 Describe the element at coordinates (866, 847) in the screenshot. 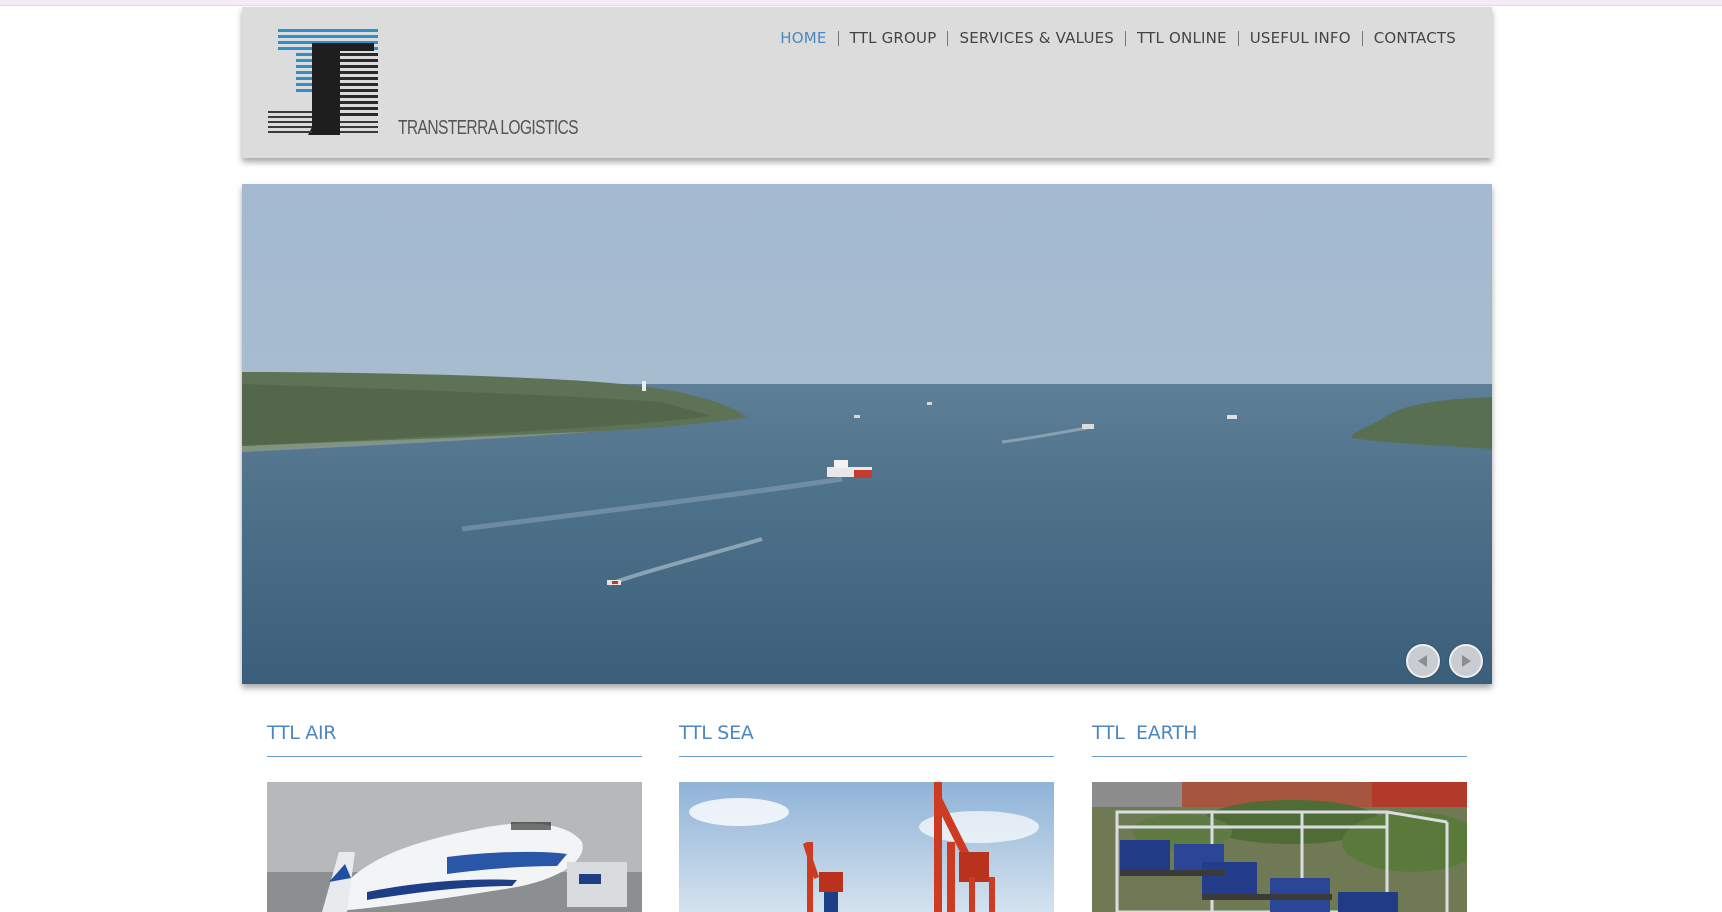

I see `port-cranes-photo` at that location.